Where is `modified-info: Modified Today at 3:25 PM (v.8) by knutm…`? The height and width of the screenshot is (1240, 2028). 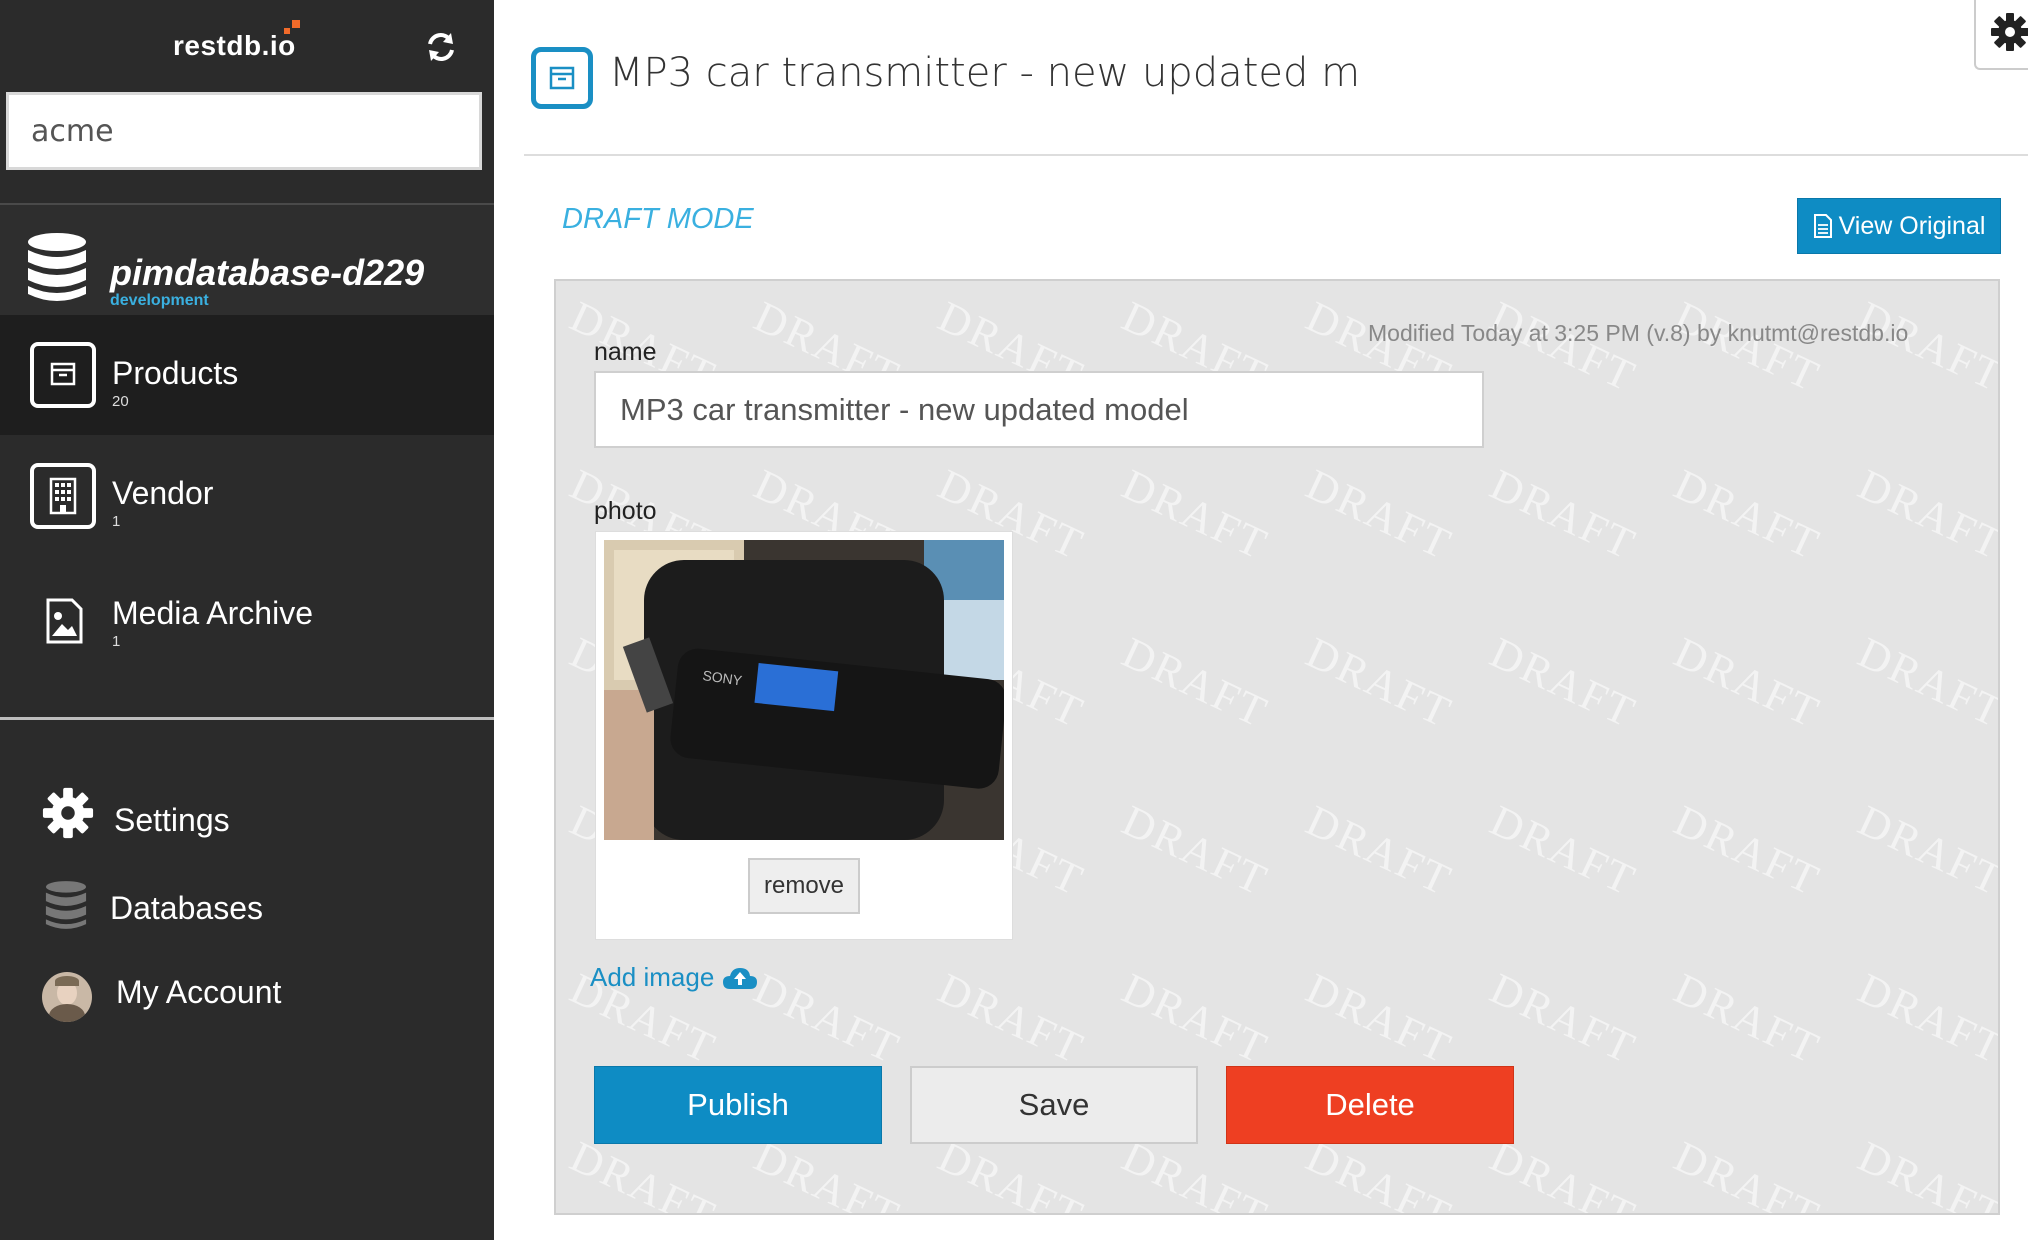 modified-info: Modified Today at 3:25 PM (v.8) by knutm… is located at coordinates (1638, 333).